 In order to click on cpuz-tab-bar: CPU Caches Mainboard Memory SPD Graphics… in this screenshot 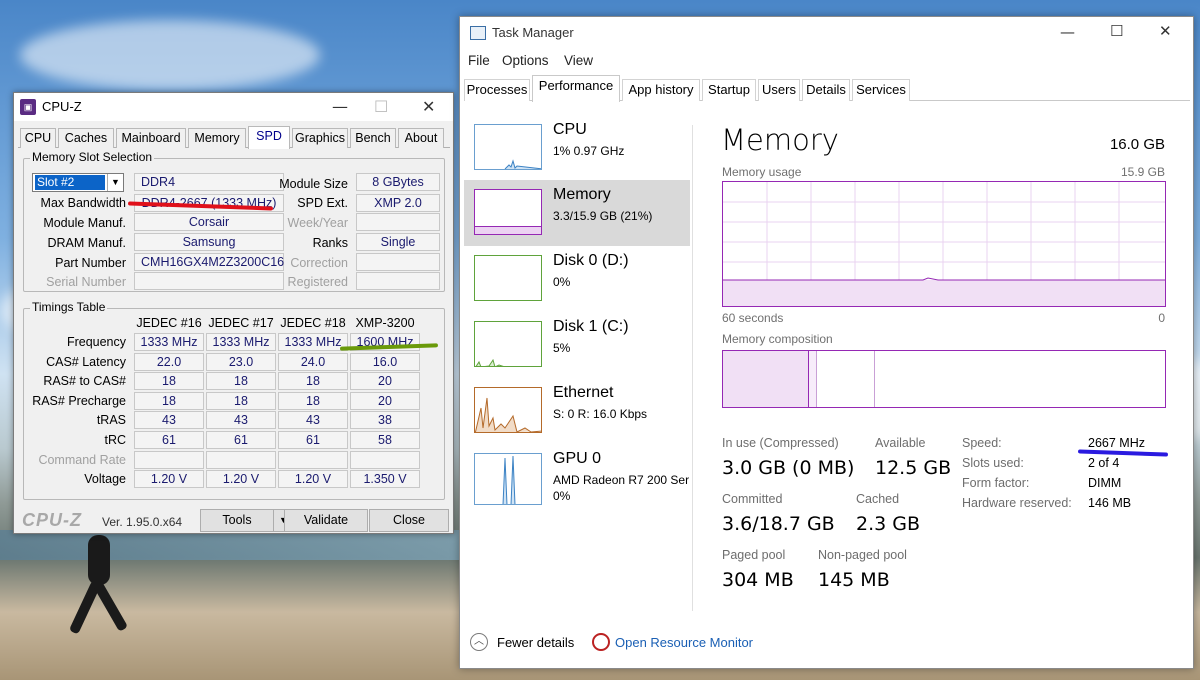, I will do `click(234, 137)`.